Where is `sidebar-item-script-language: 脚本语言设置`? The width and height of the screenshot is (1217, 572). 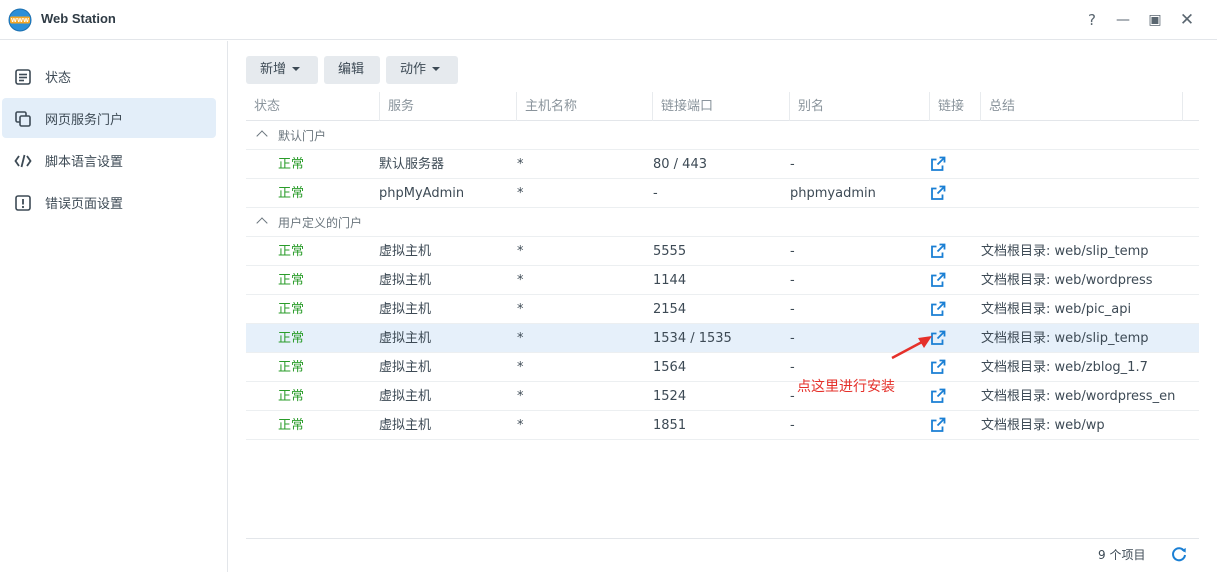
sidebar-item-script-language: 脚本语言设置 is located at coordinates (109, 160).